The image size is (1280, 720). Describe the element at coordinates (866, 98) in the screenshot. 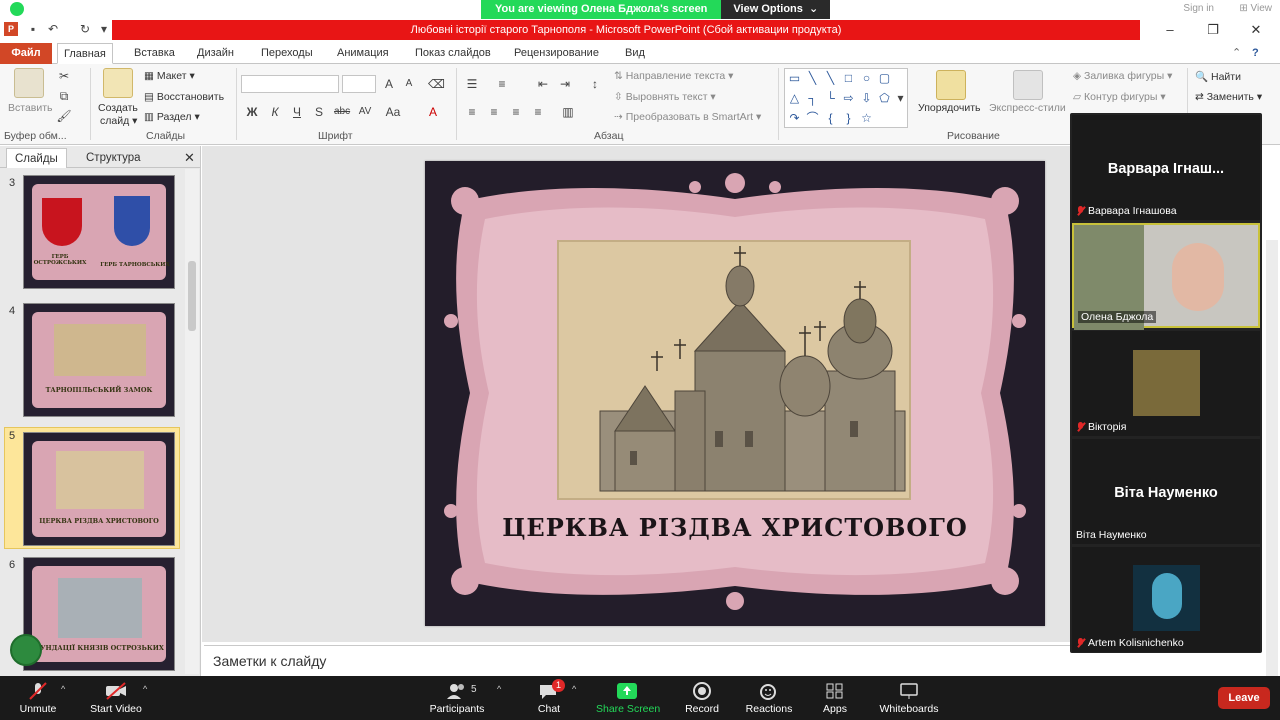

I see `down-arrow-shape-icon: ⇩` at that location.